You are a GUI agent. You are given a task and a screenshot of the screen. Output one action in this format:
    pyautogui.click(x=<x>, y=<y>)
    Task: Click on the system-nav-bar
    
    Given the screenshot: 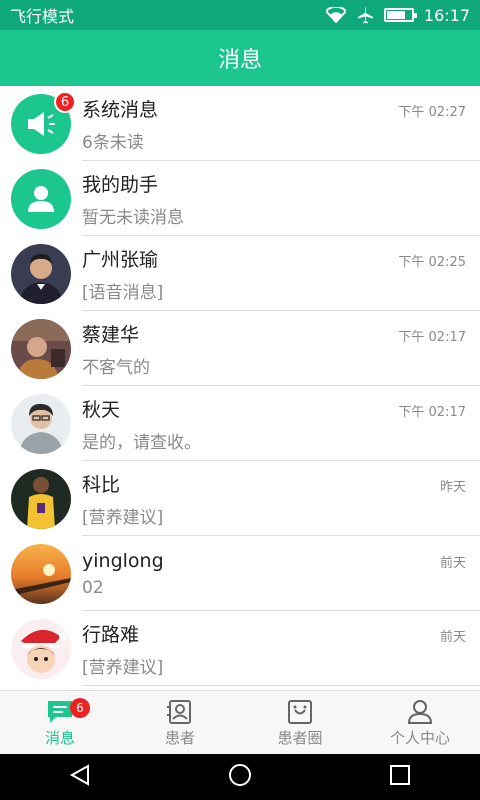 What is the action you would take?
    pyautogui.click(x=240, y=777)
    